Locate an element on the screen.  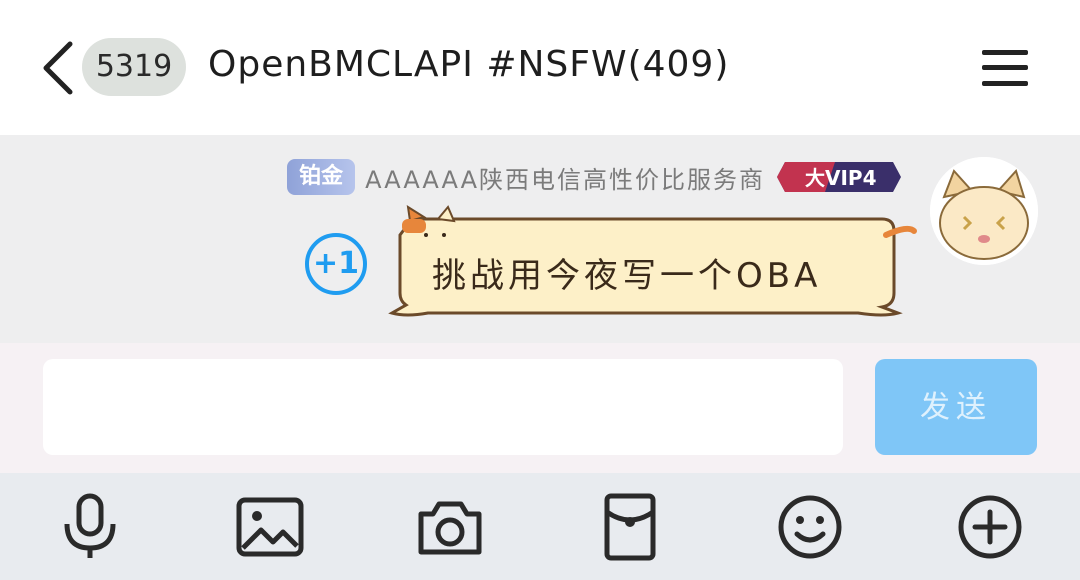
camera-icon is located at coordinates (450, 527).